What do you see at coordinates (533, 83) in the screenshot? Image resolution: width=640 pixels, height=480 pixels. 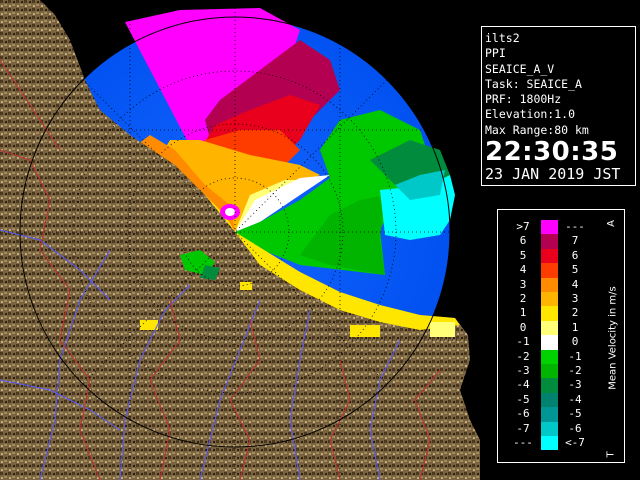 I see `task-name: Task: SEAICE_A` at bounding box center [533, 83].